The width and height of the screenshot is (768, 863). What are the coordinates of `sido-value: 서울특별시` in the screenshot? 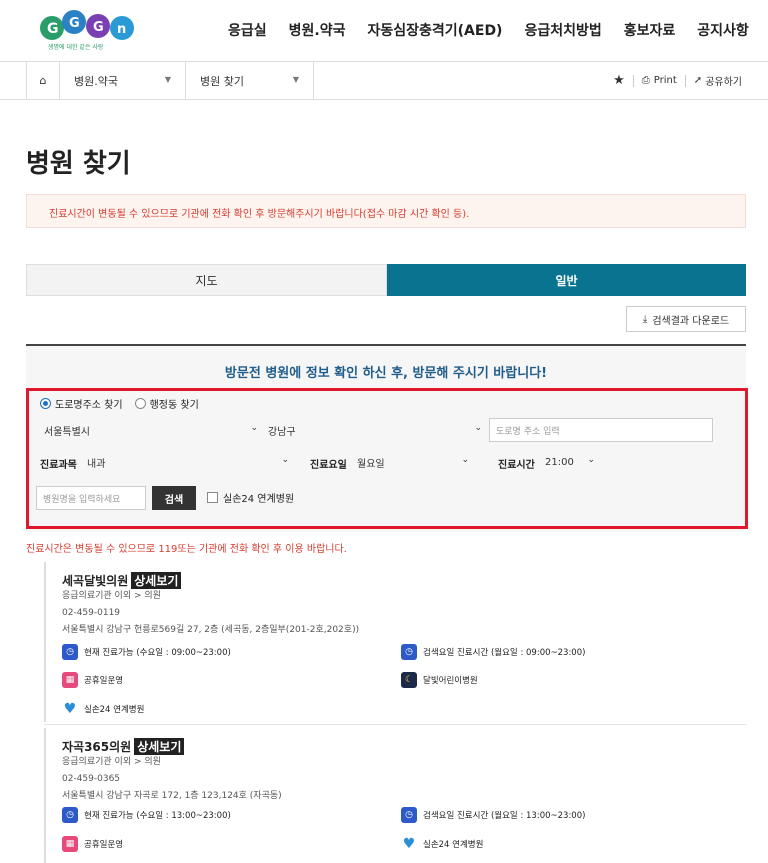 It's located at (67, 432).